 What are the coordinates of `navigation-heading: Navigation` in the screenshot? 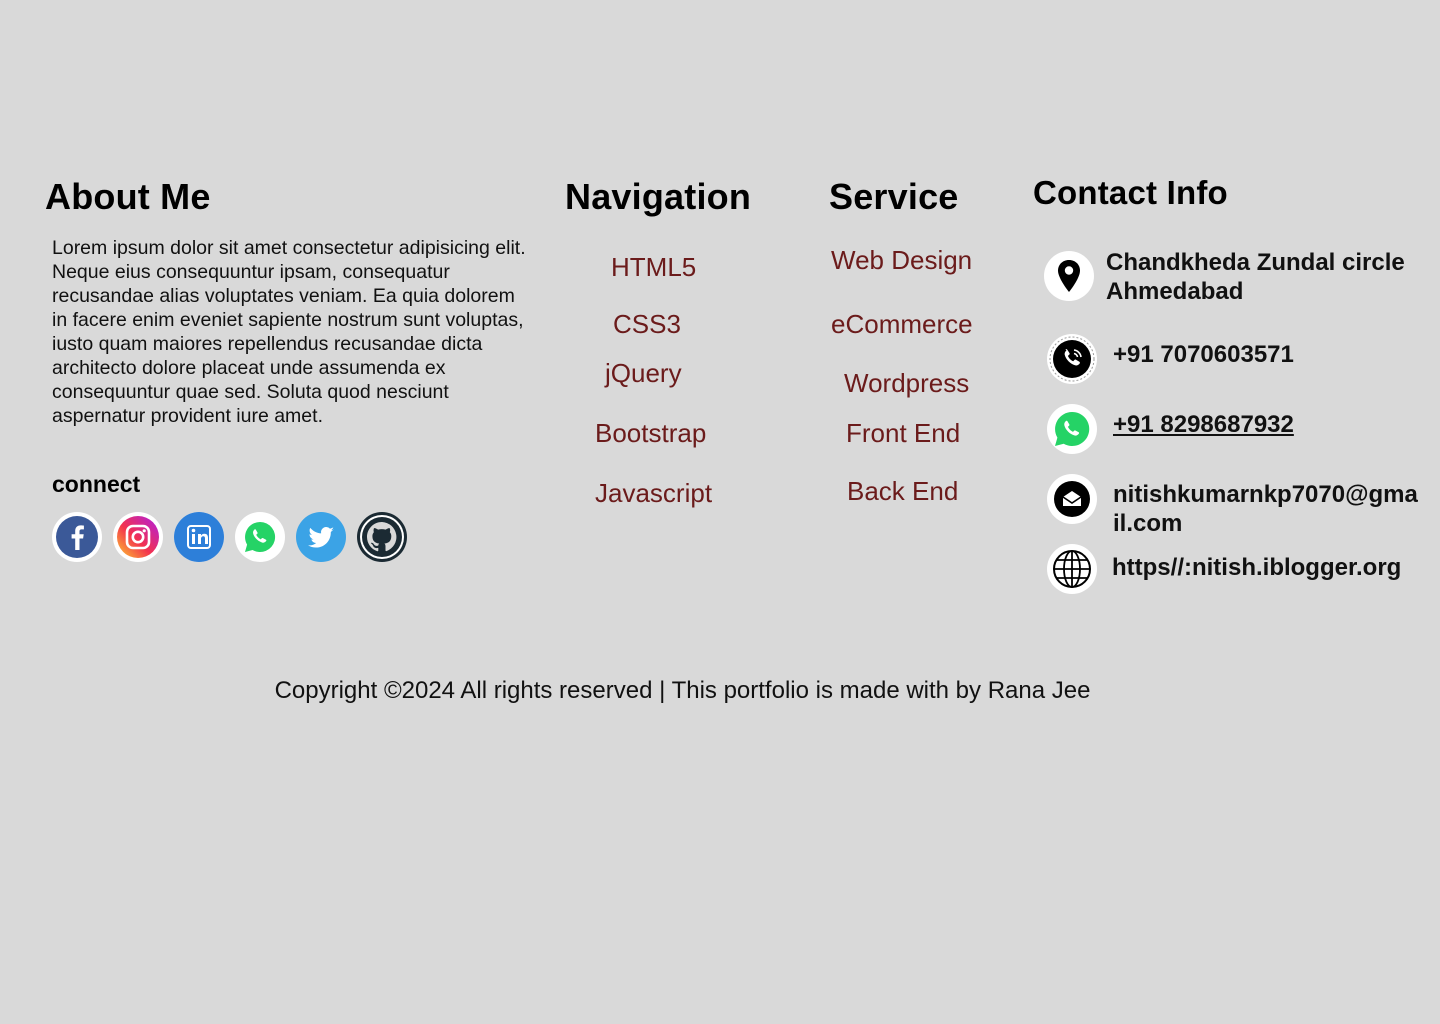 It's located at (658, 196).